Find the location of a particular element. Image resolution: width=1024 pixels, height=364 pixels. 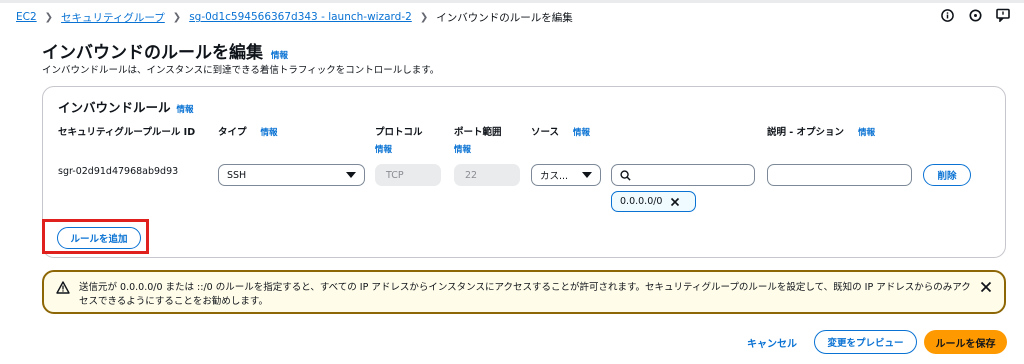

column-header-port-range: ポート範囲 is located at coordinates (478, 131).